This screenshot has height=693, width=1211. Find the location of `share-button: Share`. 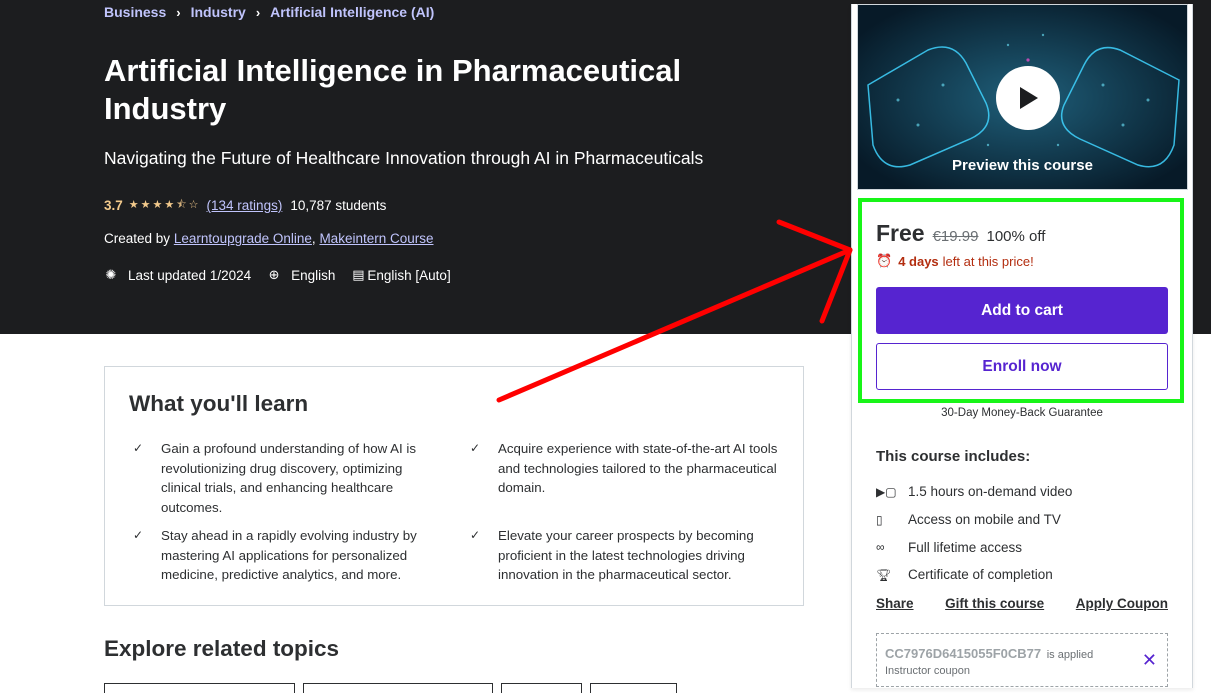

share-button: Share is located at coordinates (895, 603).